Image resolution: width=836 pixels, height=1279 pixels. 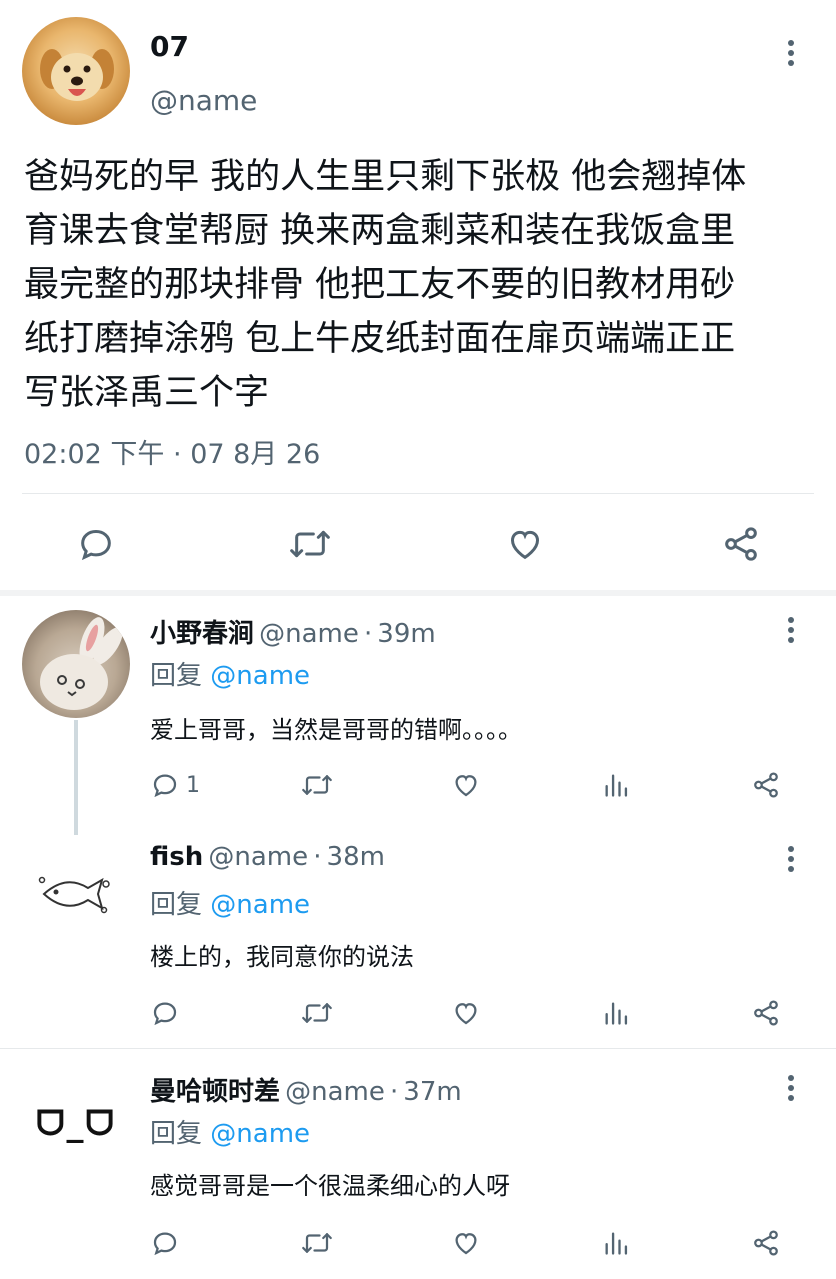 I want to click on plush-avatar-image, so click(x=81, y=663).